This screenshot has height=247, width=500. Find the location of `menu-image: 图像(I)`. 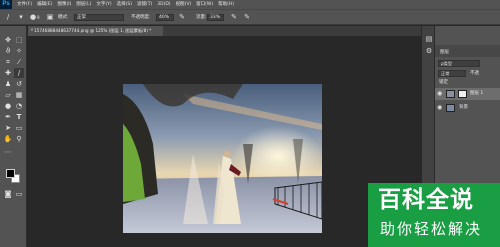

menu-image: 图像(I) is located at coordinates (64, 4).